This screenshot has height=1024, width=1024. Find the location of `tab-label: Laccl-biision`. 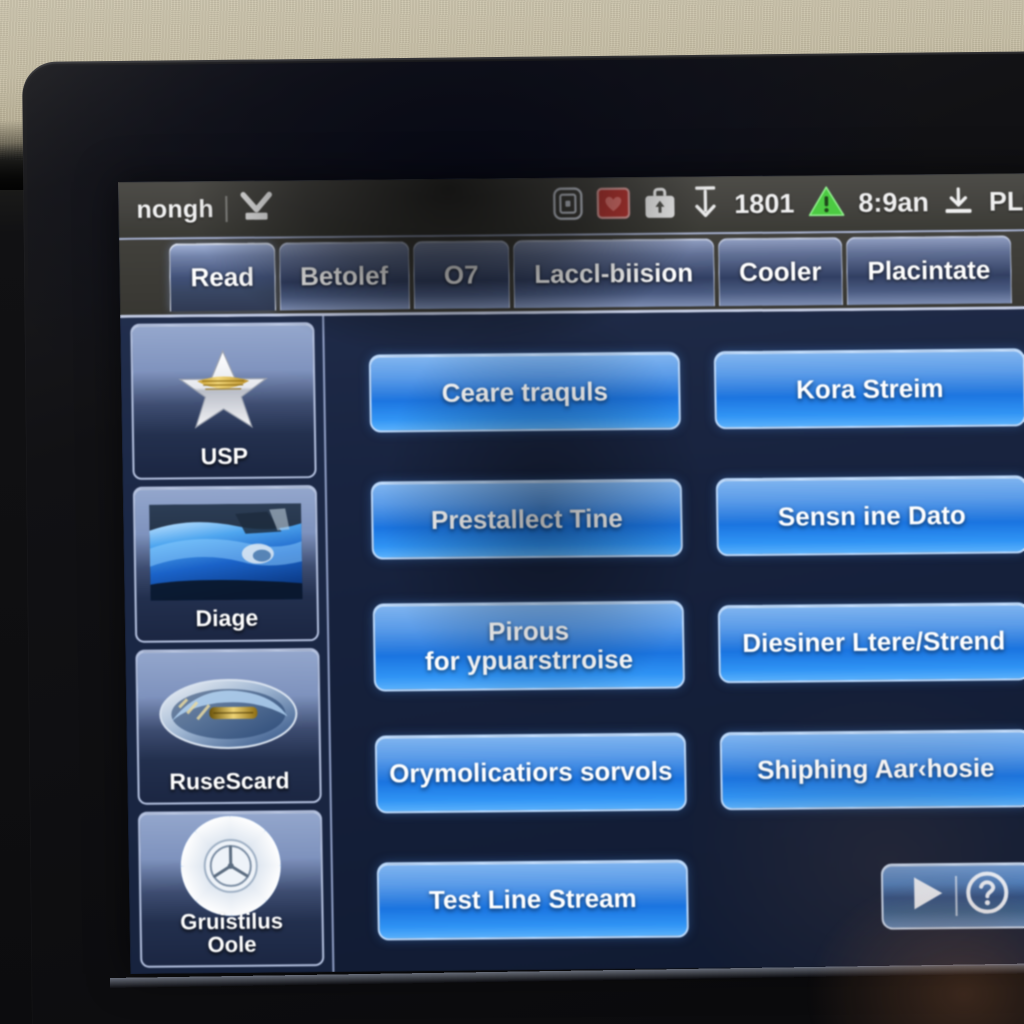

tab-label: Laccl-biision is located at coordinates (613, 273).